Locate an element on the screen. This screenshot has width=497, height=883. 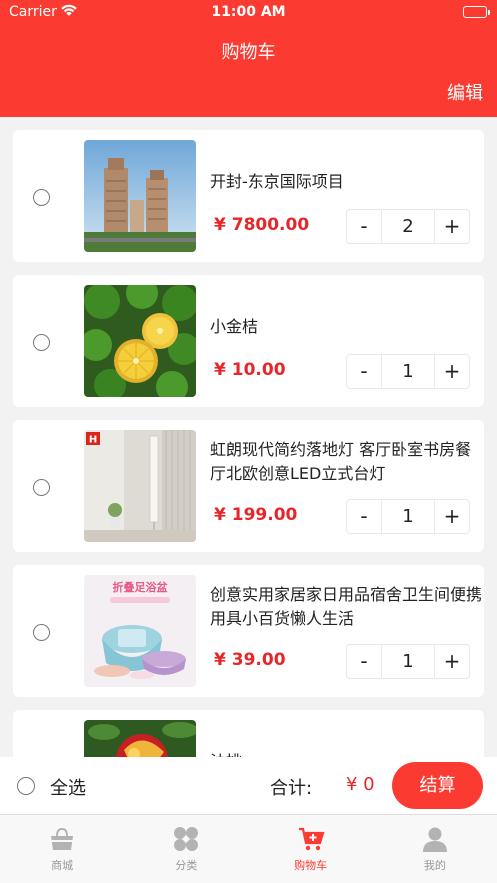
basket-icon is located at coordinates (62, 839).